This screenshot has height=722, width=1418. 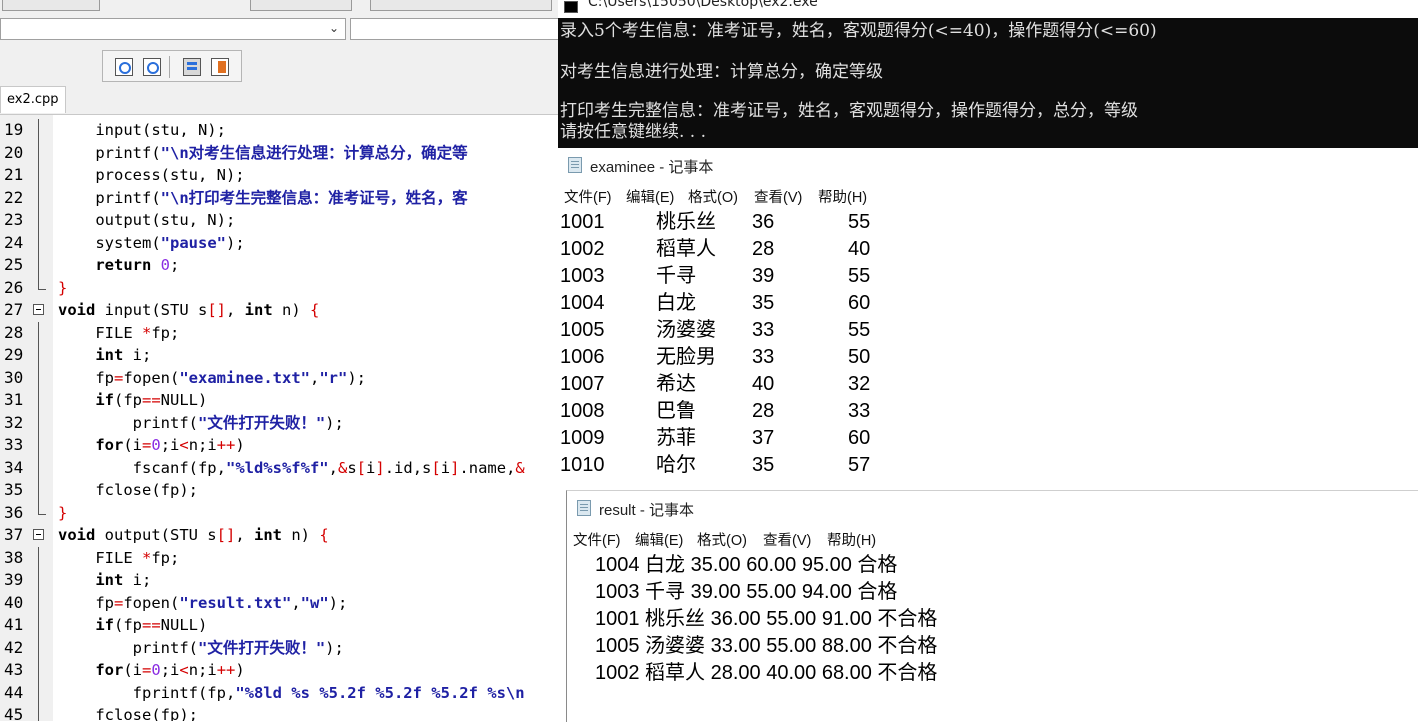 What do you see at coordinates (361, 467) in the screenshot?
I see `code-token: [` at bounding box center [361, 467].